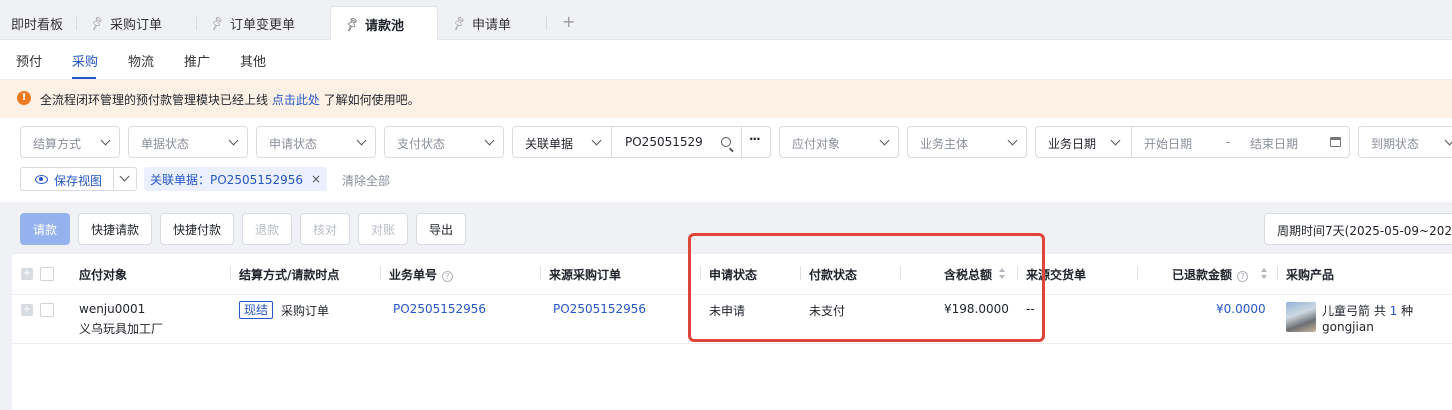  What do you see at coordinates (1274, 143) in the screenshot?
I see `end-date-input: 结束日期` at bounding box center [1274, 143].